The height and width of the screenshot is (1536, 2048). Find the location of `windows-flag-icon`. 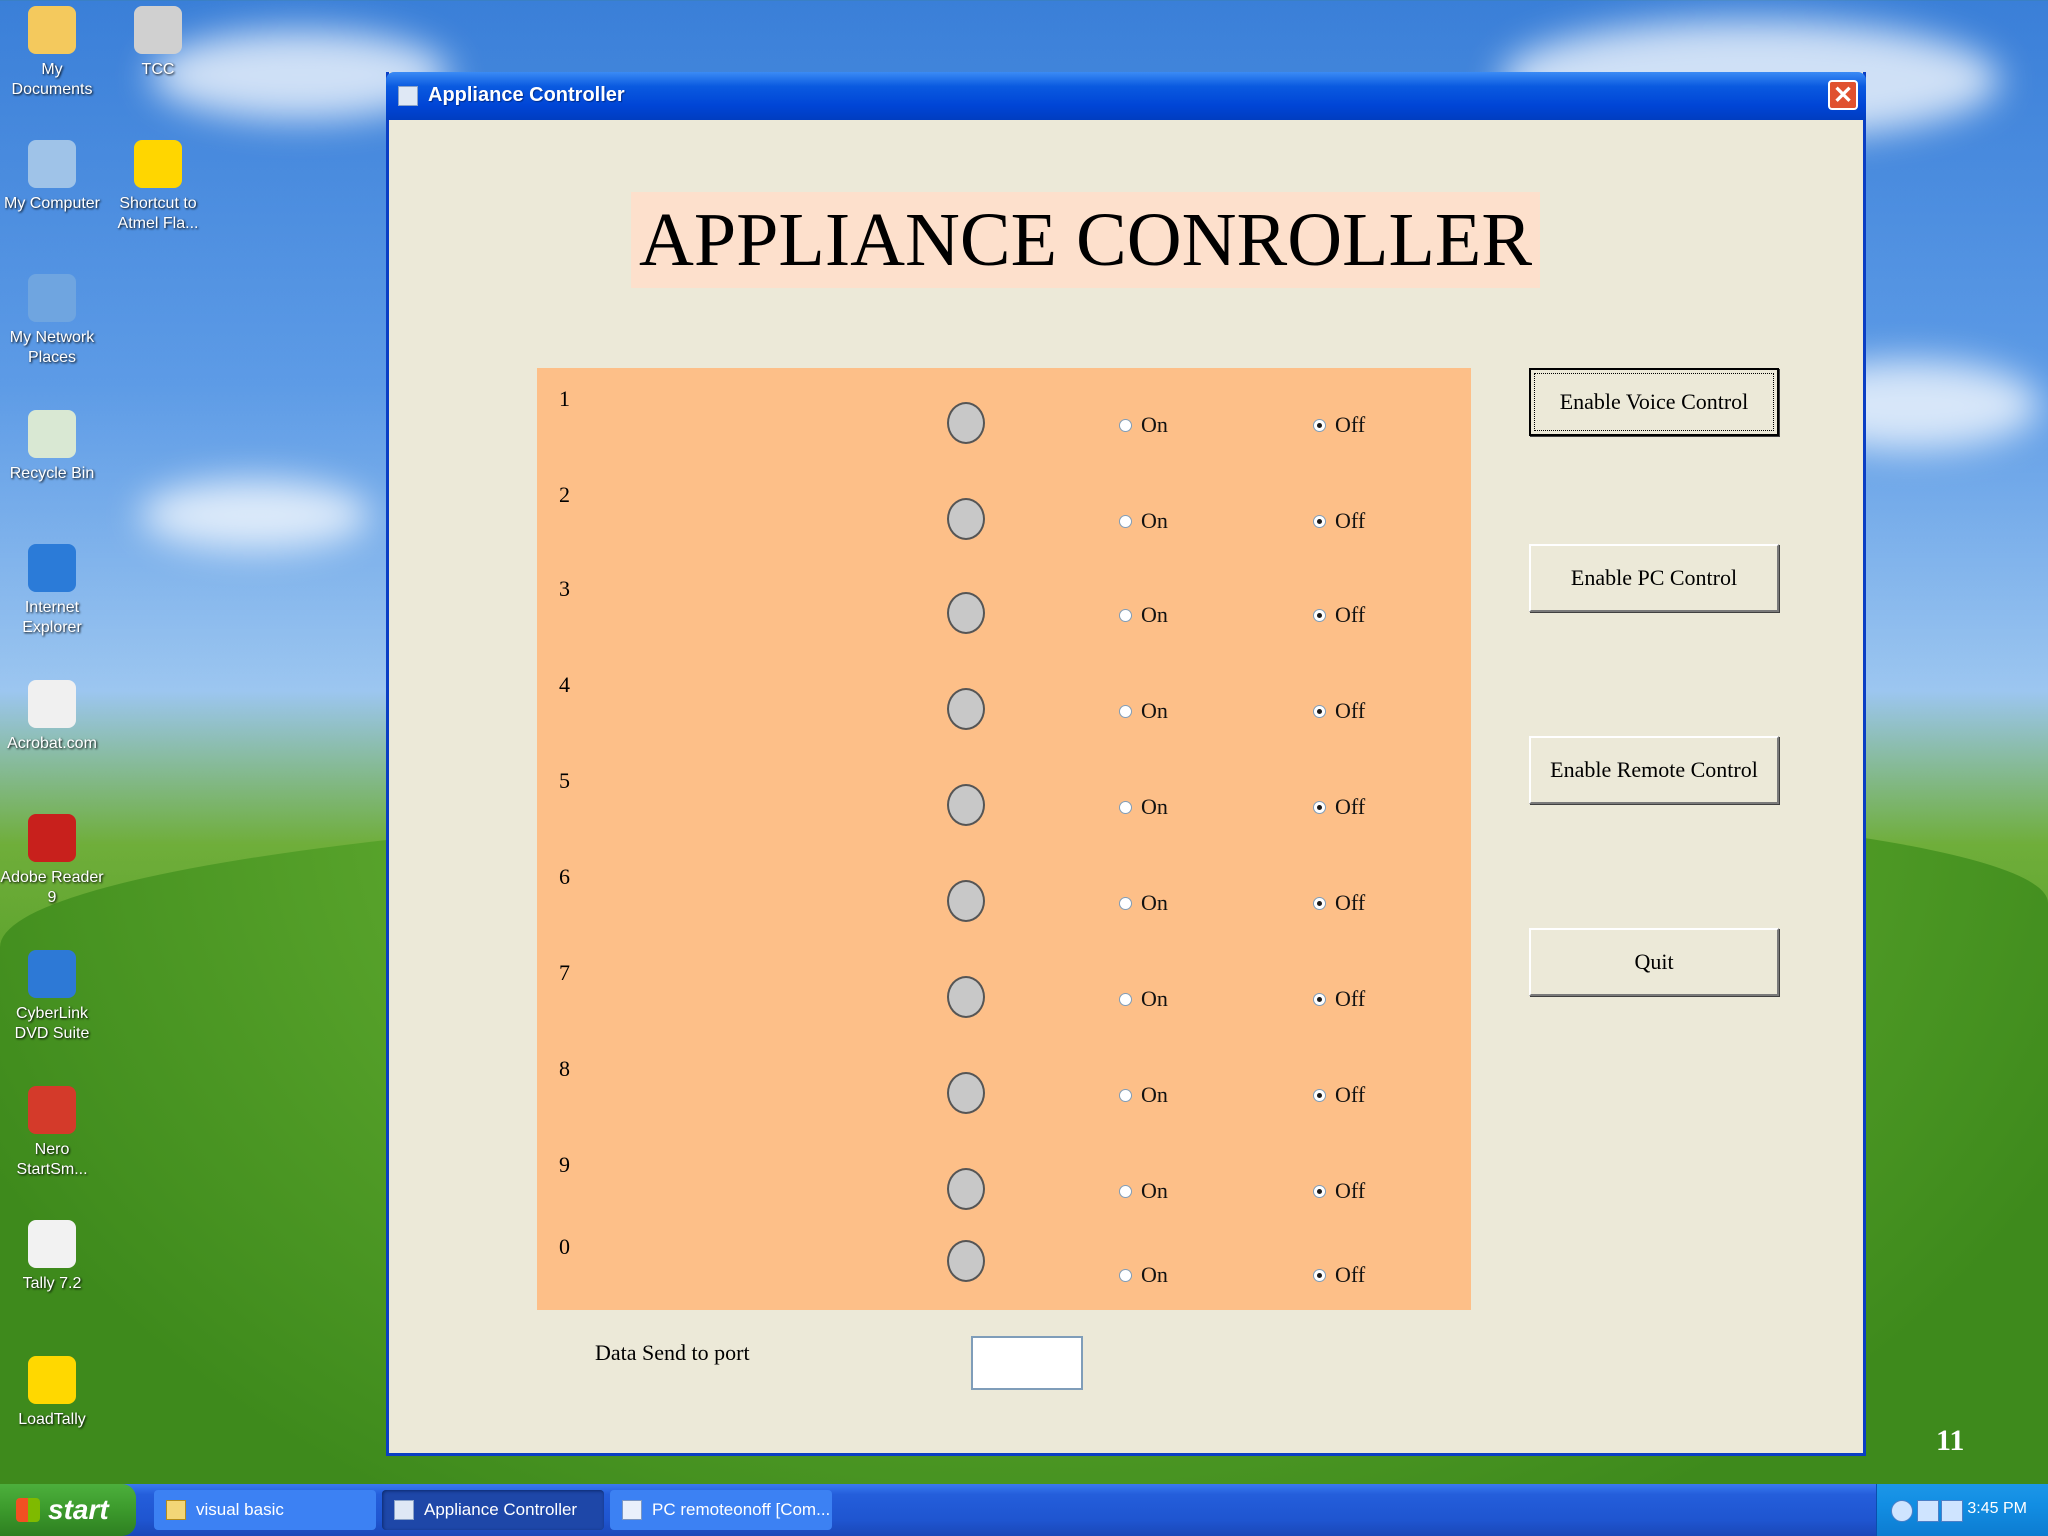

windows-flag-icon is located at coordinates (28, 1510).